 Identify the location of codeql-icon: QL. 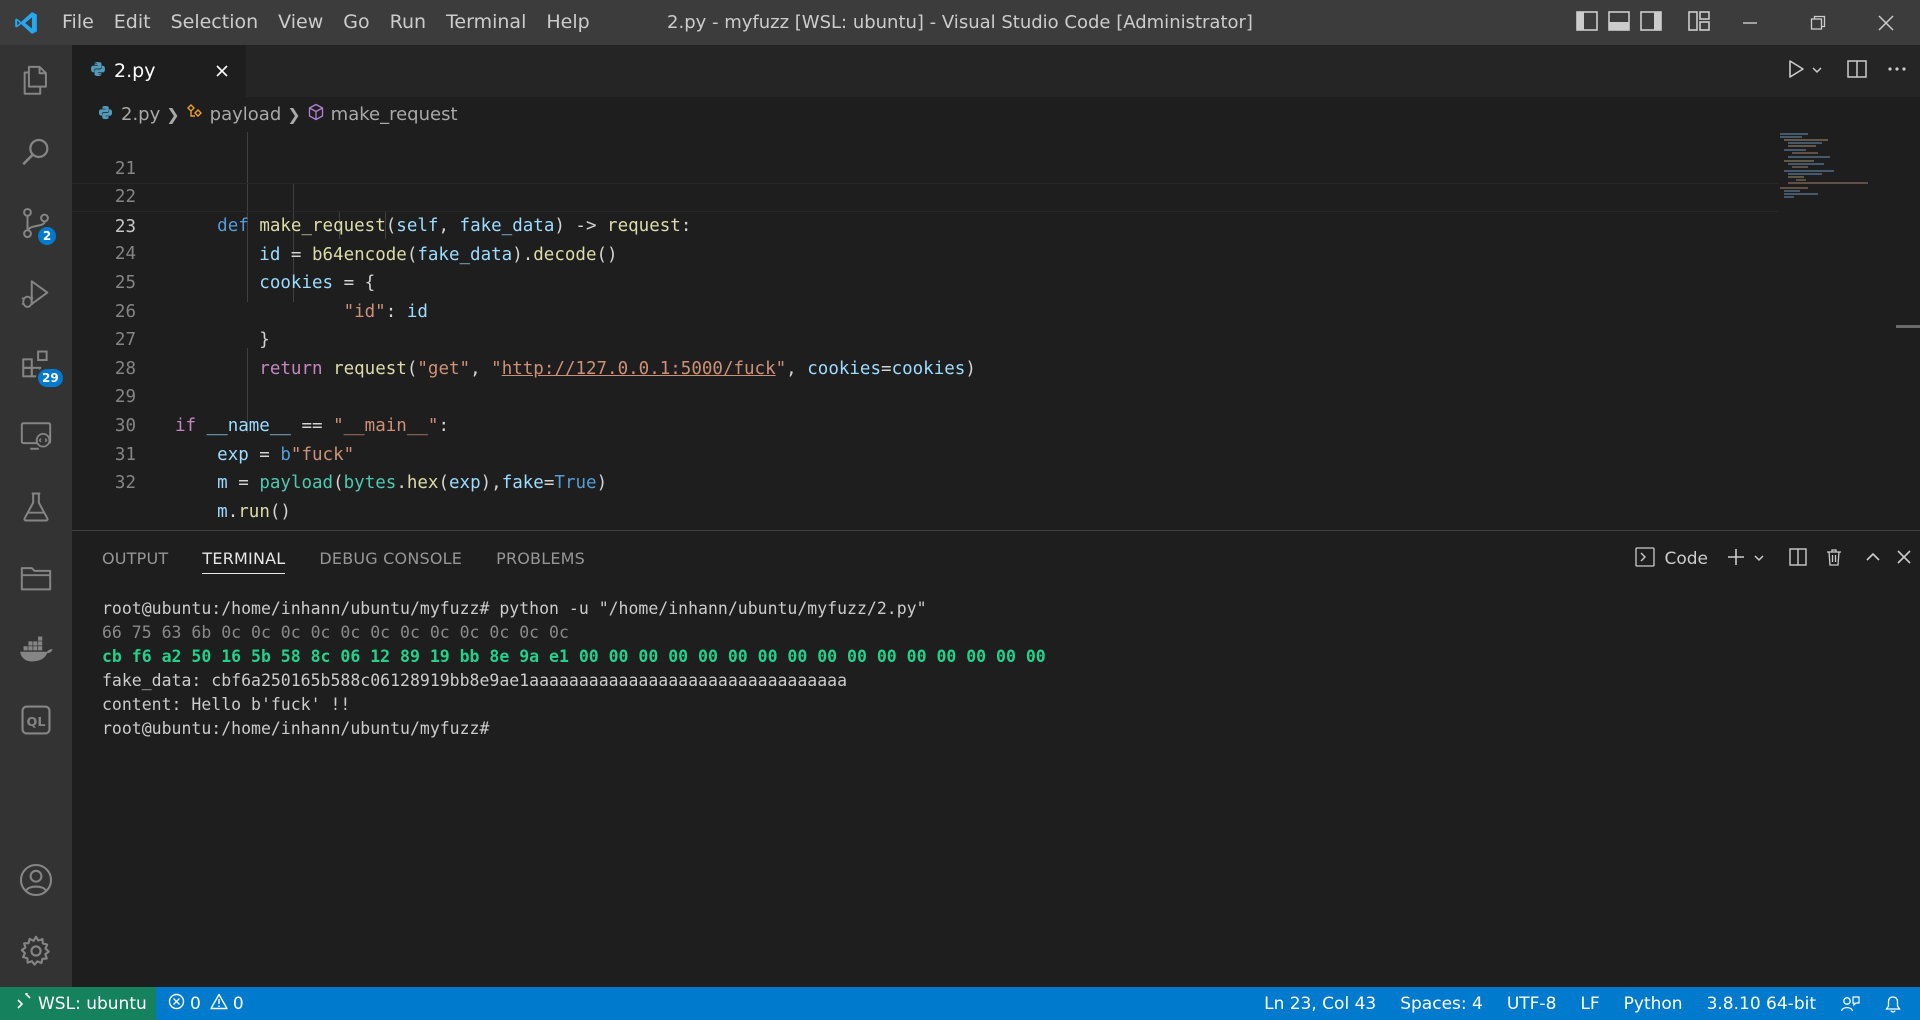
(36, 720).